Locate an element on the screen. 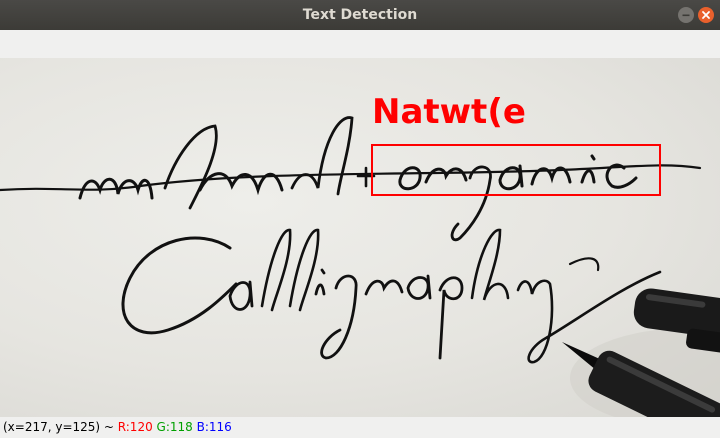 This screenshot has width=720, height=438. close-icon is located at coordinates (706, 15).